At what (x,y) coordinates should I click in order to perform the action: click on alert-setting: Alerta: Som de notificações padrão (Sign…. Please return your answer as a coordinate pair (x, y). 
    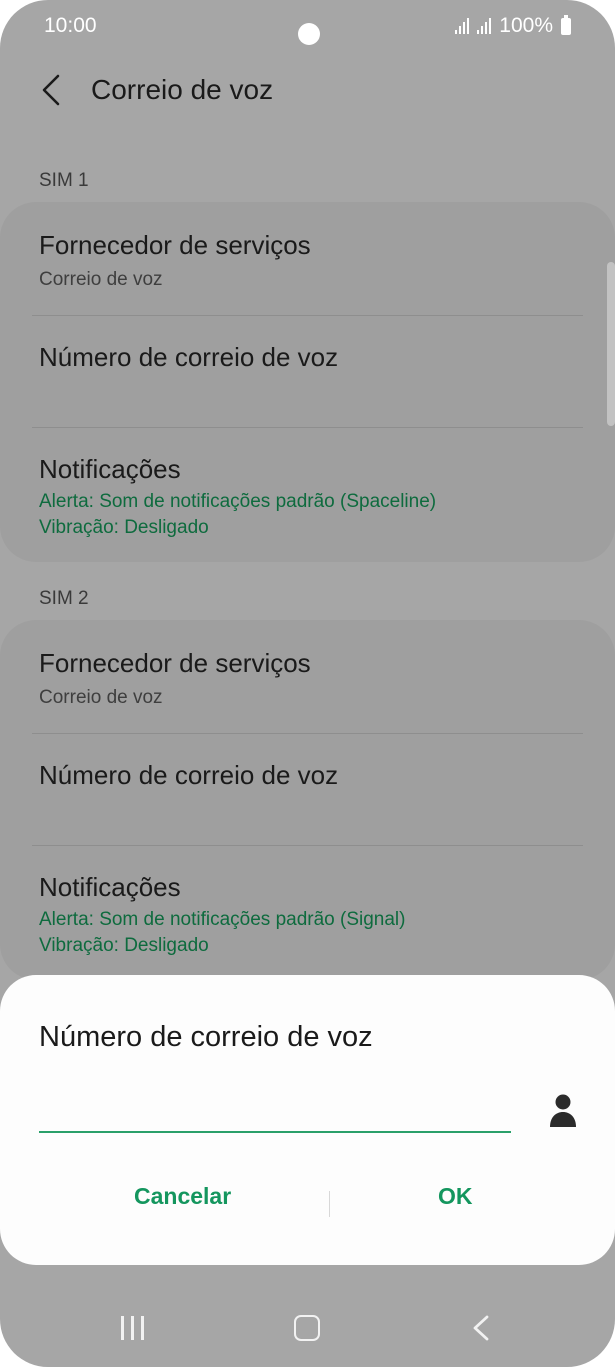
    Looking at the image, I should click on (222, 919).